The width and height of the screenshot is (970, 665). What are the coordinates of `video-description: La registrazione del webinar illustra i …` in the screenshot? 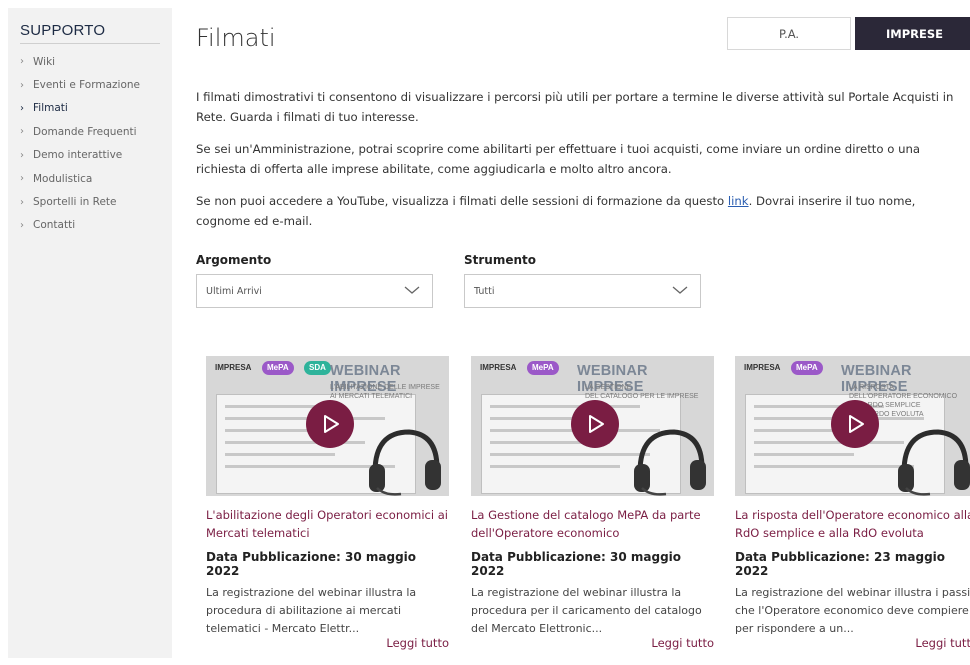 It's located at (852, 610).